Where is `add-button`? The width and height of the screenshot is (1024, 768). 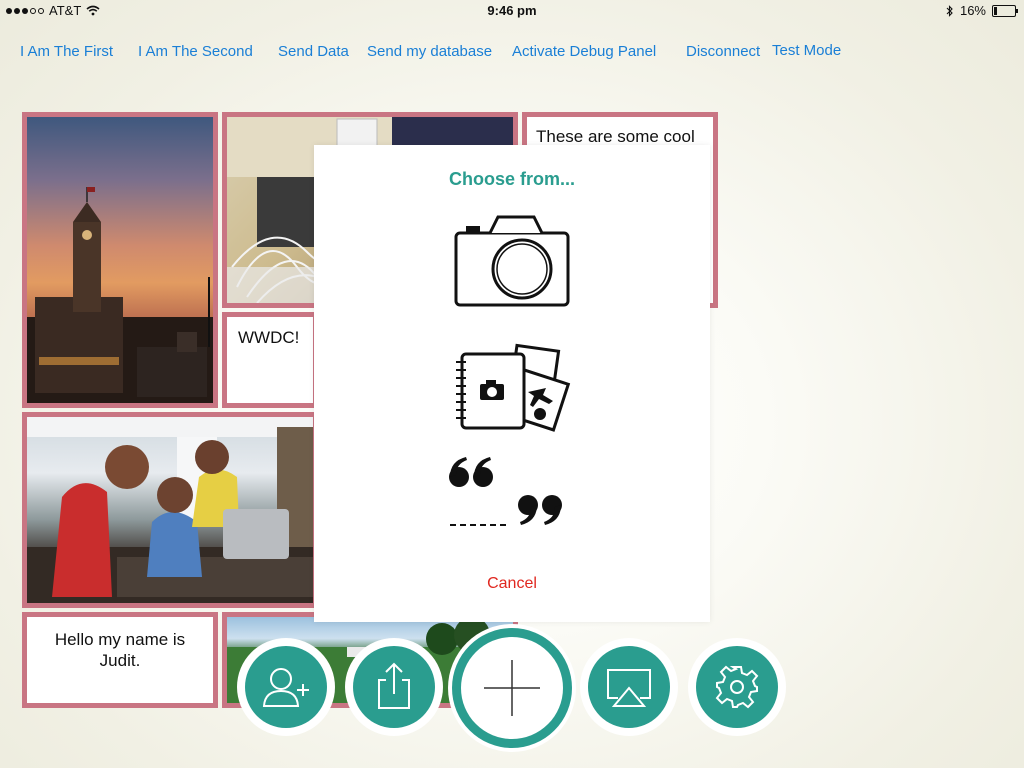 add-button is located at coordinates (512, 688).